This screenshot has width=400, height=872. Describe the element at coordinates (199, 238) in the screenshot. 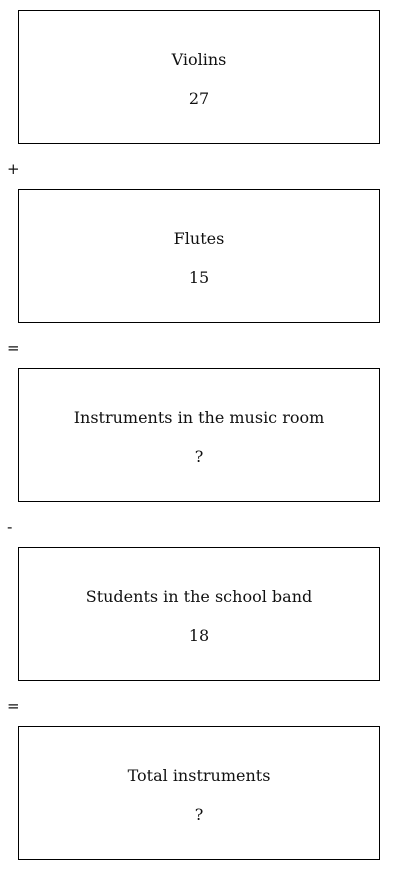

I see `flutes-label: Flutes` at that location.